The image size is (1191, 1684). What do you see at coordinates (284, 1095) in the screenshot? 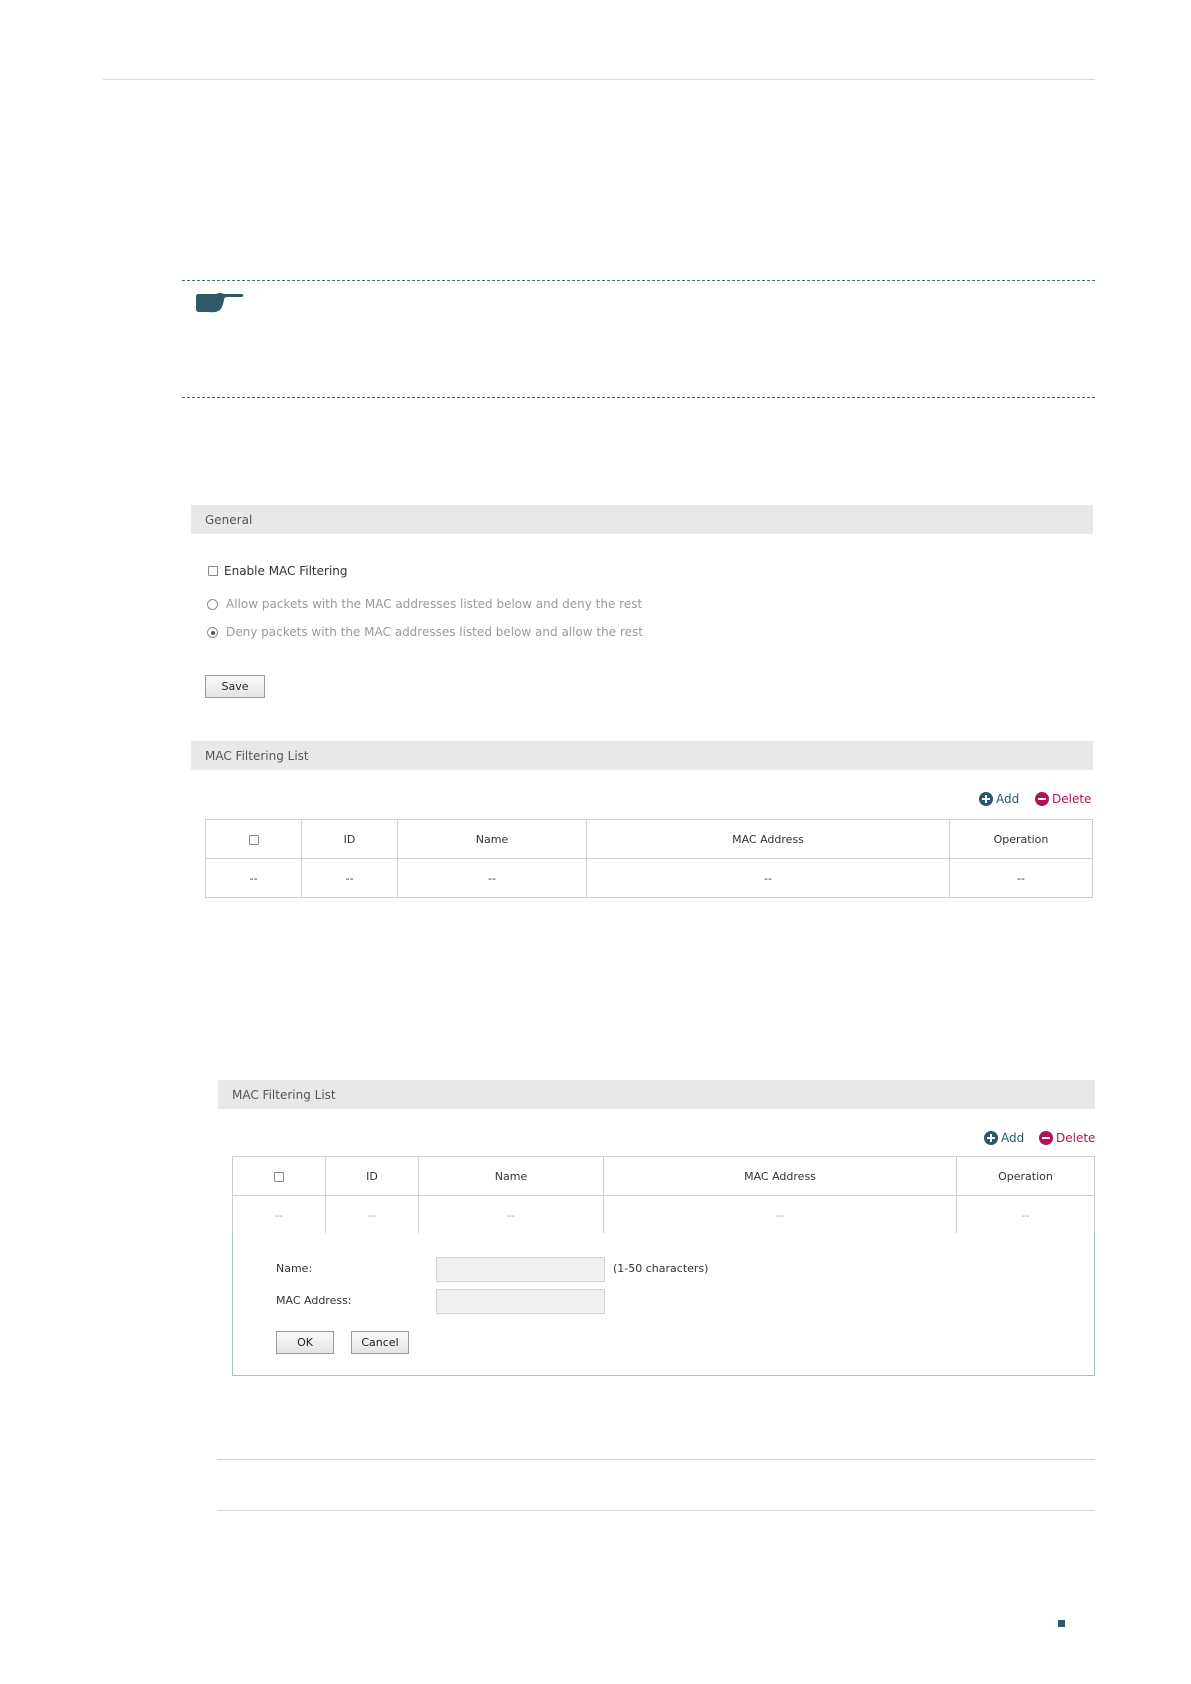
I see `mac-list-edit-section-title: MAC Filtering List` at bounding box center [284, 1095].